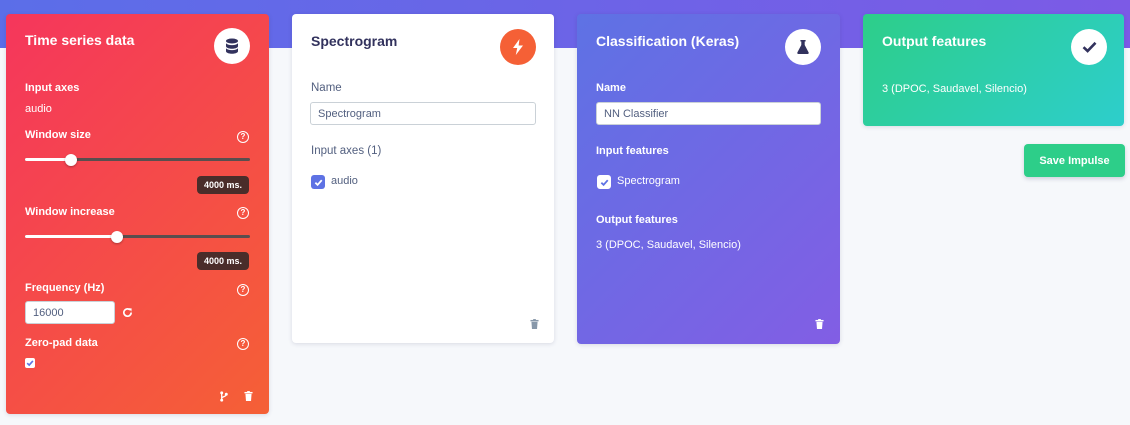 This screenshot has width=1130, height=425. I want to click on zero-pad-help-icon: ?, so click(243, 344).